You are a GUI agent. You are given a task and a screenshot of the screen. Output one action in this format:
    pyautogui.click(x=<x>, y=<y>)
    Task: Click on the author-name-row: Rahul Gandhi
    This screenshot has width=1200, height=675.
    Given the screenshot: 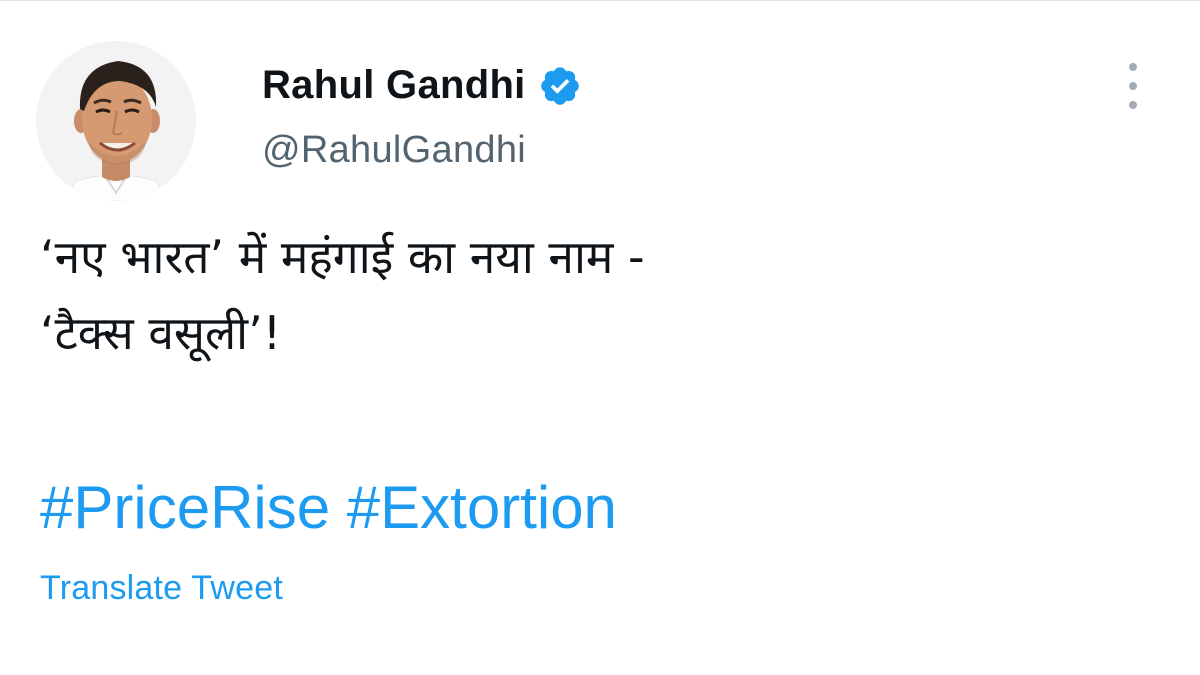 What is the action you would take?
    pyautogui.click(x=422, y=85)
    